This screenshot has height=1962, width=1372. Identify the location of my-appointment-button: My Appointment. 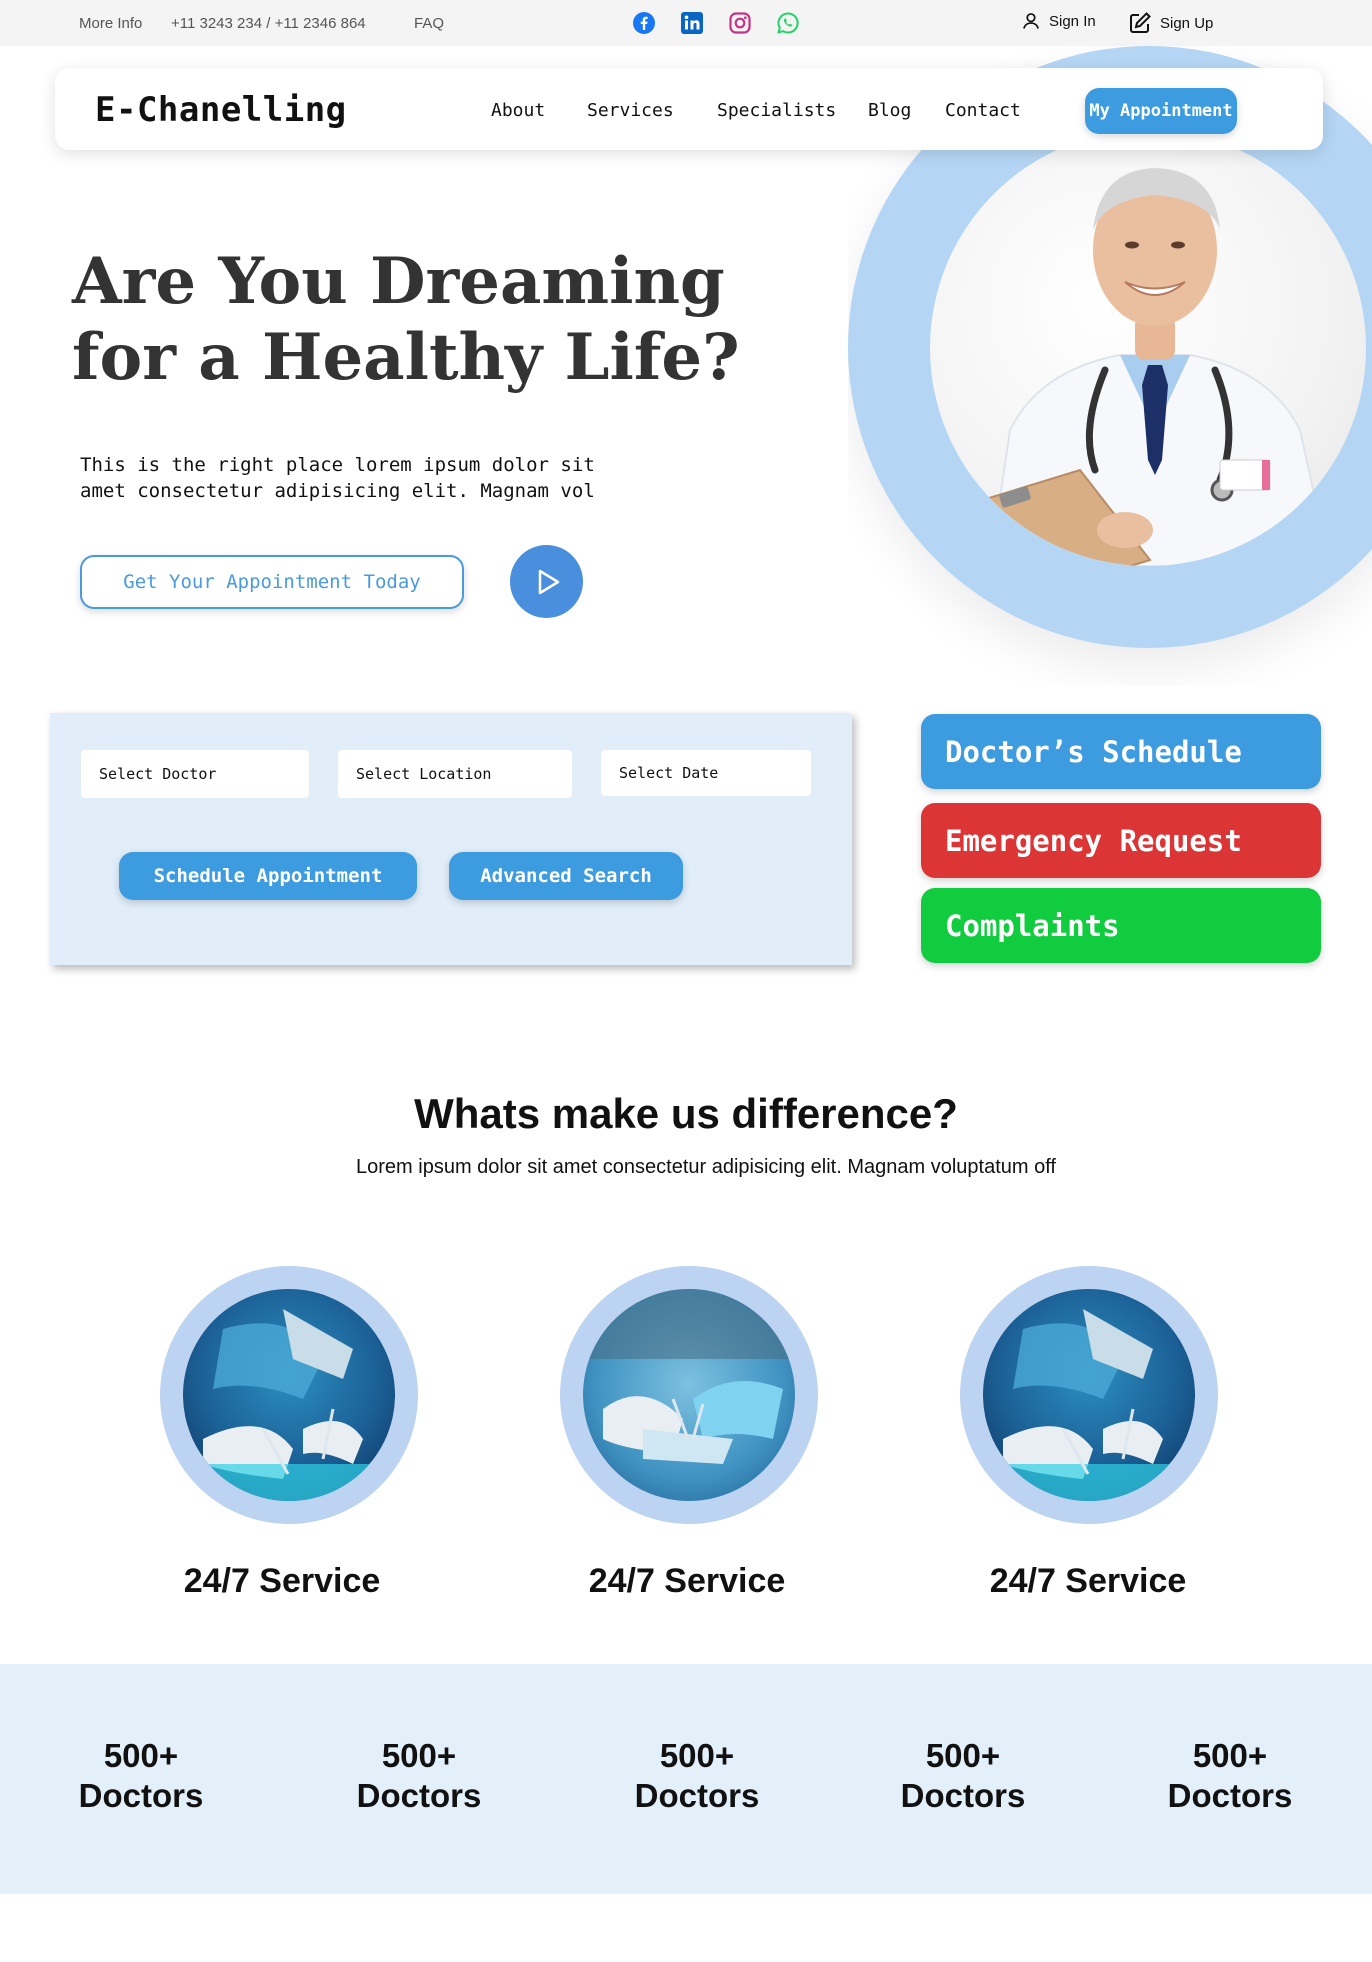
(1161, 111).